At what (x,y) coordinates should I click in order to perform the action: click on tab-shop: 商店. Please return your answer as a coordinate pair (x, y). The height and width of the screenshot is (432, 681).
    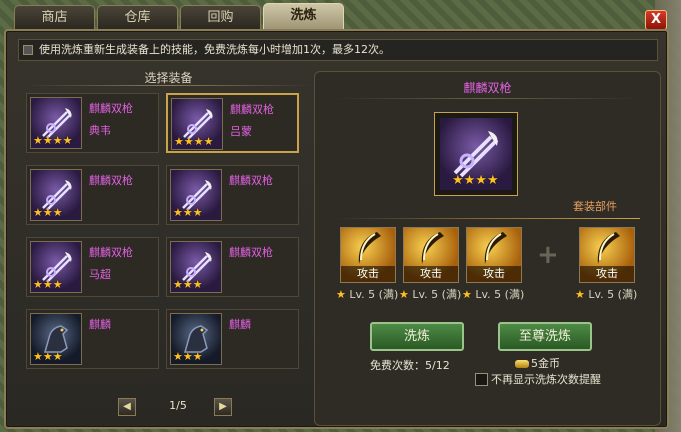
    Looking at the image, I should click on (54, 17).